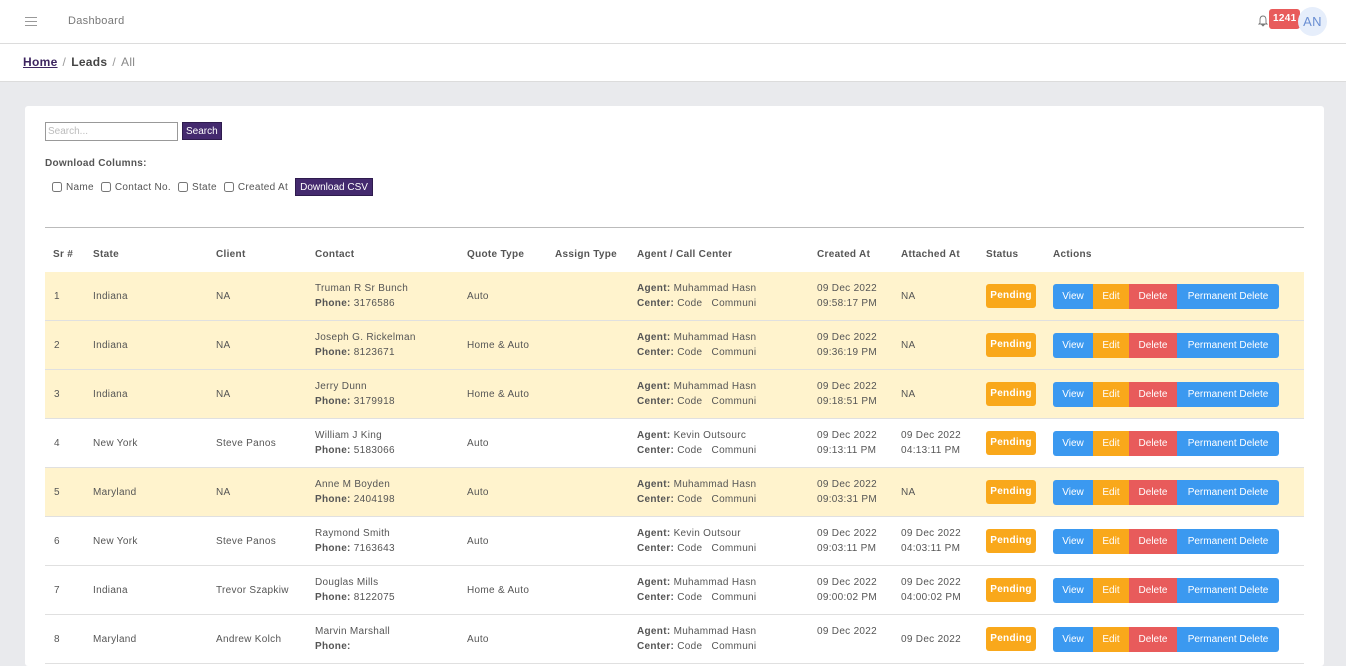 The image size is (1346, 666). Describe the element at coordinates (710, 435) in the screenshot. I see `agent-value: Kevin Outsourc` at that location.